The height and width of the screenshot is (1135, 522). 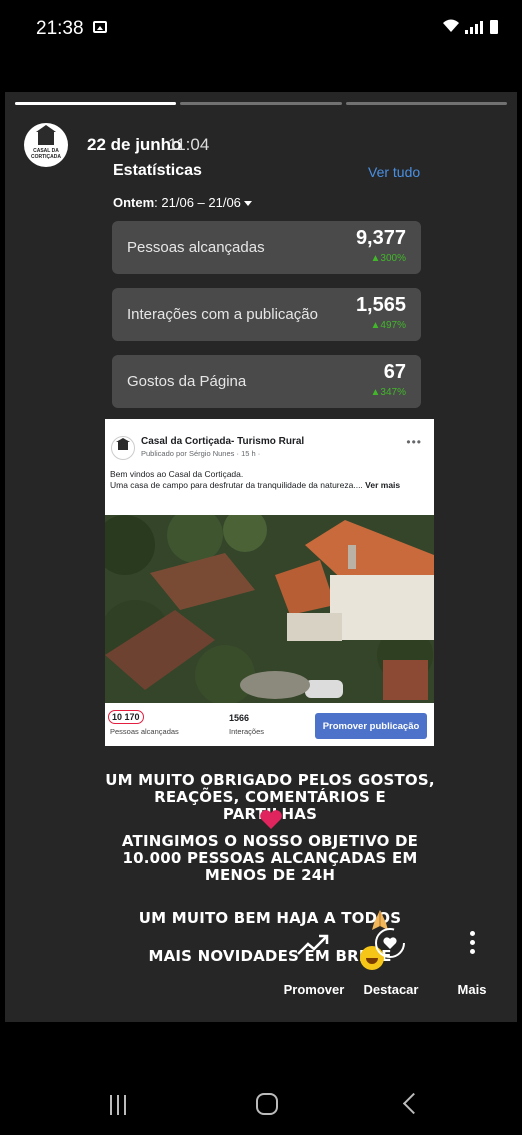 I want to click on status-time: 21:38, so click(x=60, y=28).